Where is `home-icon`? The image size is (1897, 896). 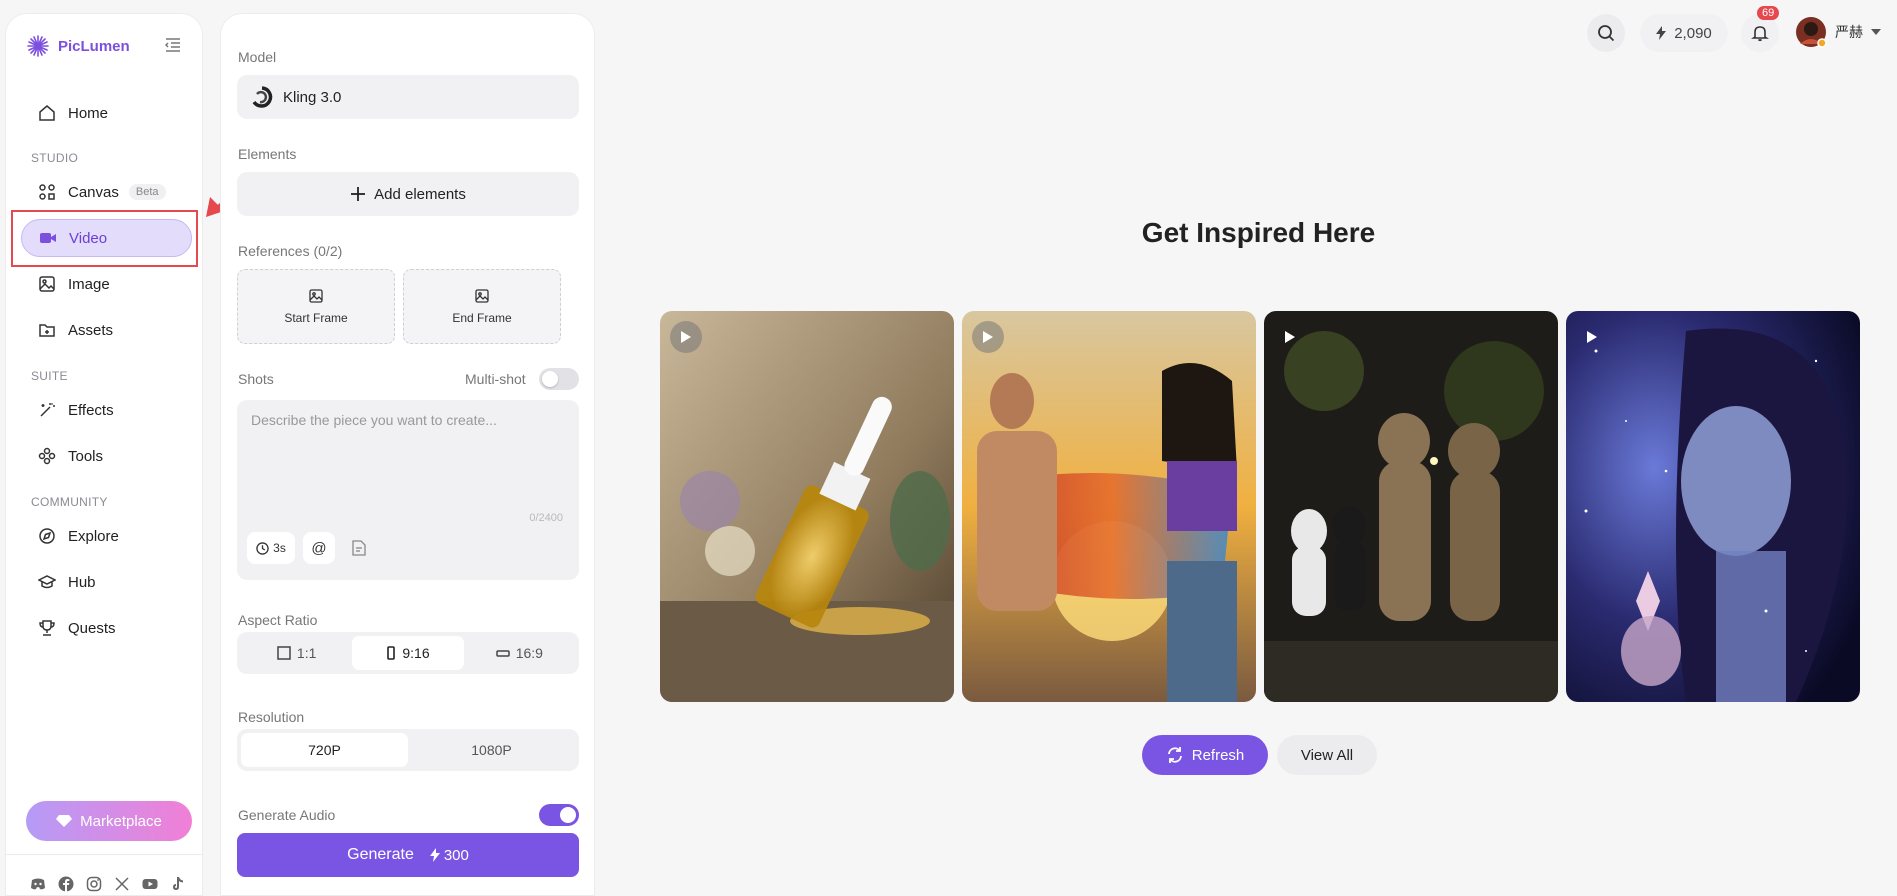 home-icon is located at coordinates (47, 113).